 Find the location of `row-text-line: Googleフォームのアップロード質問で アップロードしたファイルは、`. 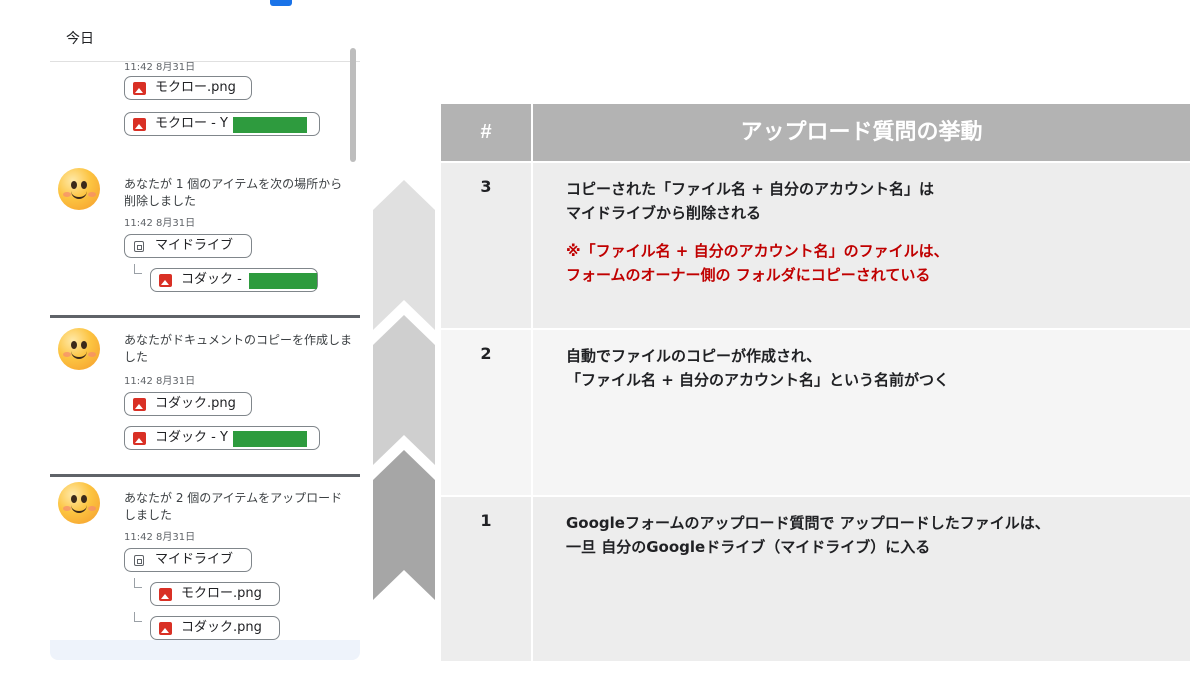

row-text-line: Googleフォームのアップロード質問で アップロードしたファイルは、 is located at coordinates (808, 523).